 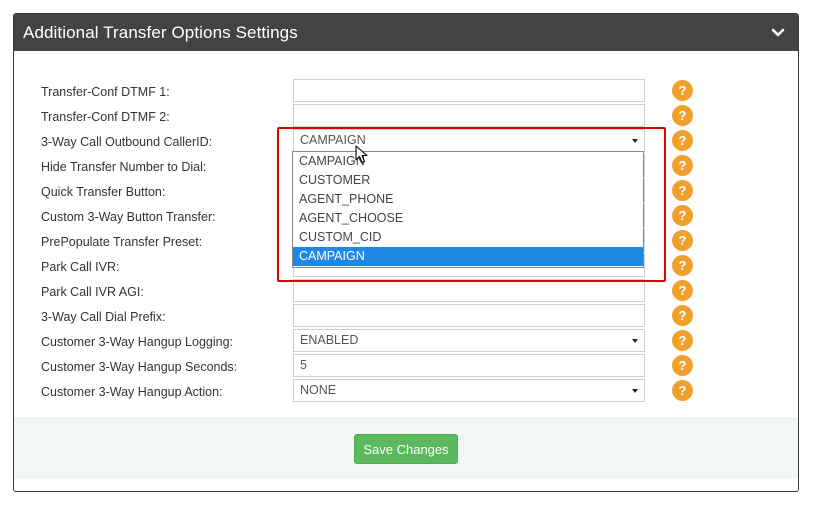 What do you see at coordinates (105, 92) in the screenshot?
I see `field-label: Transfer-Conf DTMF 1:` at bounding box center [105, 92].